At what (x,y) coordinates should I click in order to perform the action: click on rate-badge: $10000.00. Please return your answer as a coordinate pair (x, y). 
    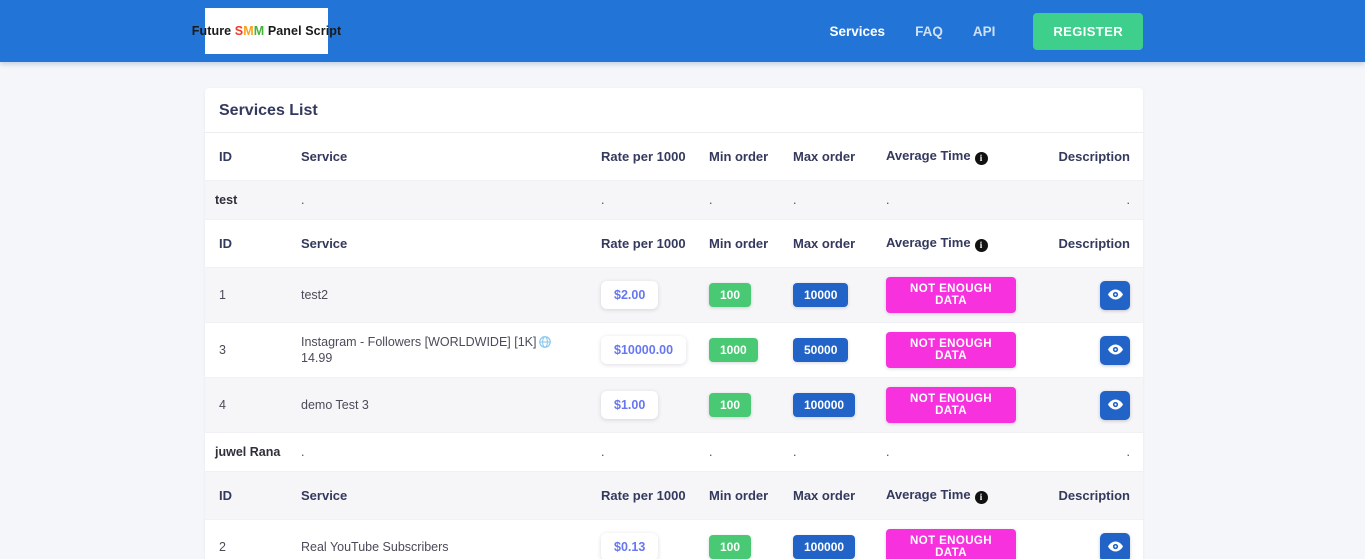
    Looking at the image, I should click on (644, 350).